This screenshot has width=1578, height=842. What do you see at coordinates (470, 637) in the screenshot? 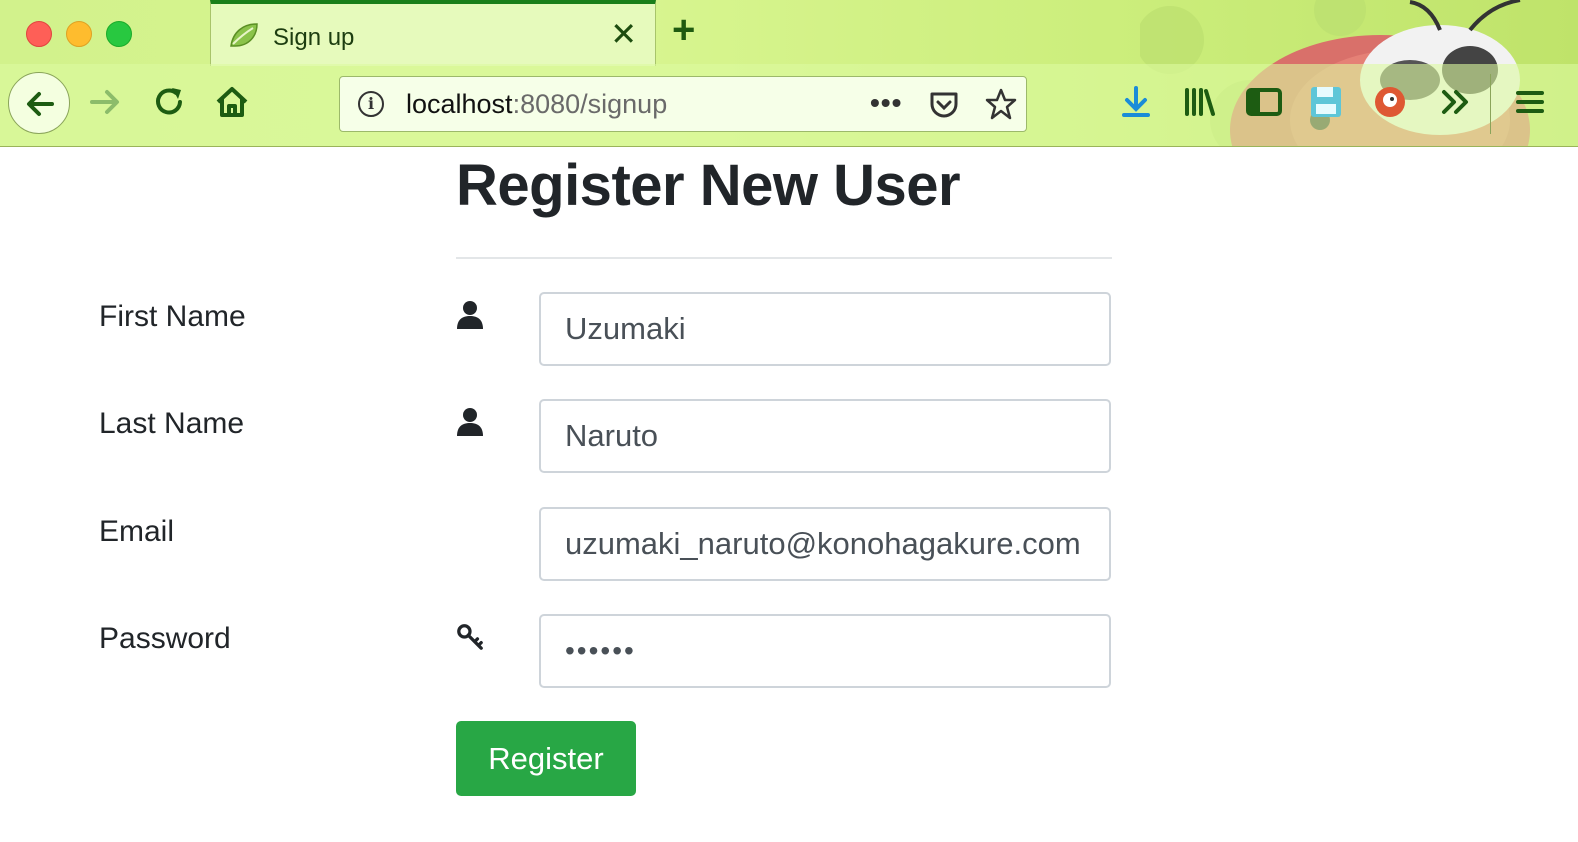
I see `key-icon` at bounding box center [470, 637].